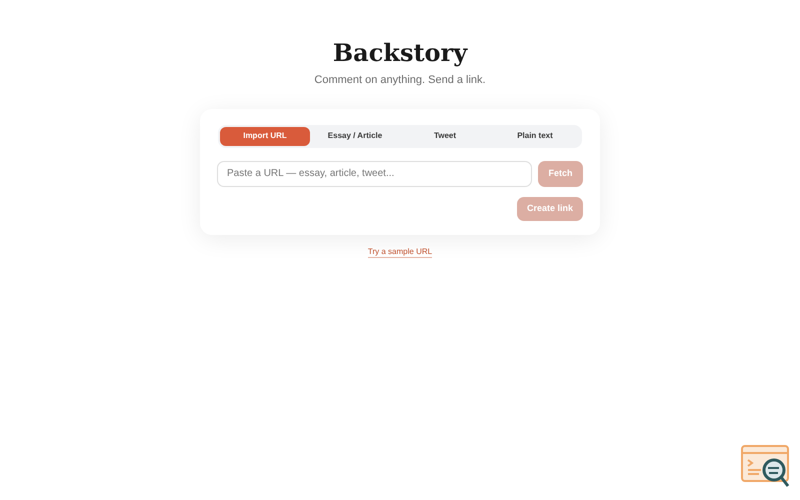  What do you see at coordinates (400, 53) in the screenshot?
I see `app-title: Backstory` at bounding box center [400, 53].